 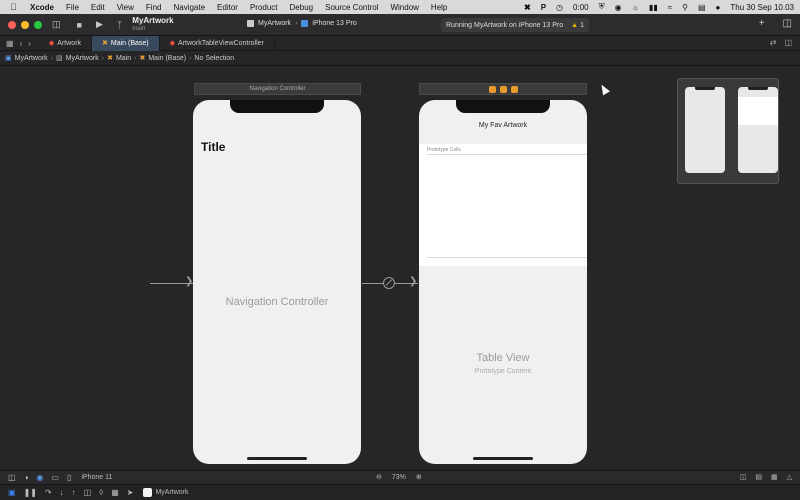 I want to click on step-out-icon: ↑, so click(x=74, y=492).